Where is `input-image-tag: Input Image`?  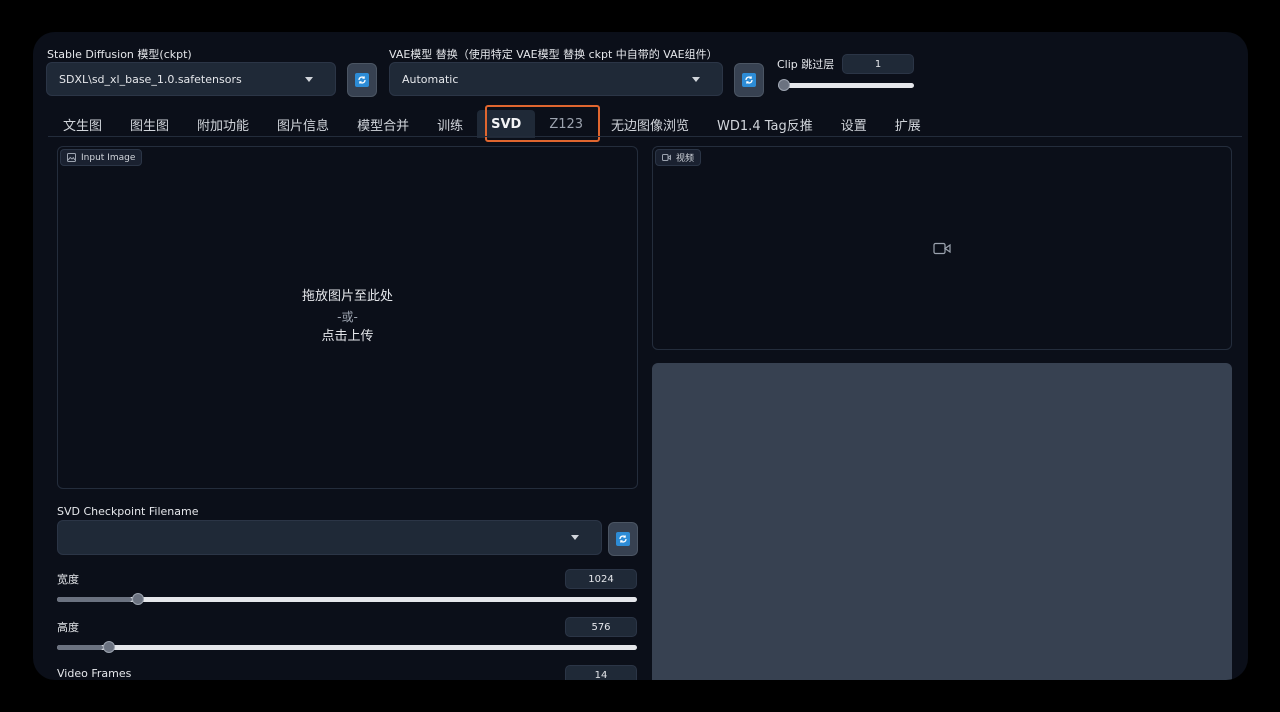
input-image-tag: Input Image is located at coordinates (101, 157).